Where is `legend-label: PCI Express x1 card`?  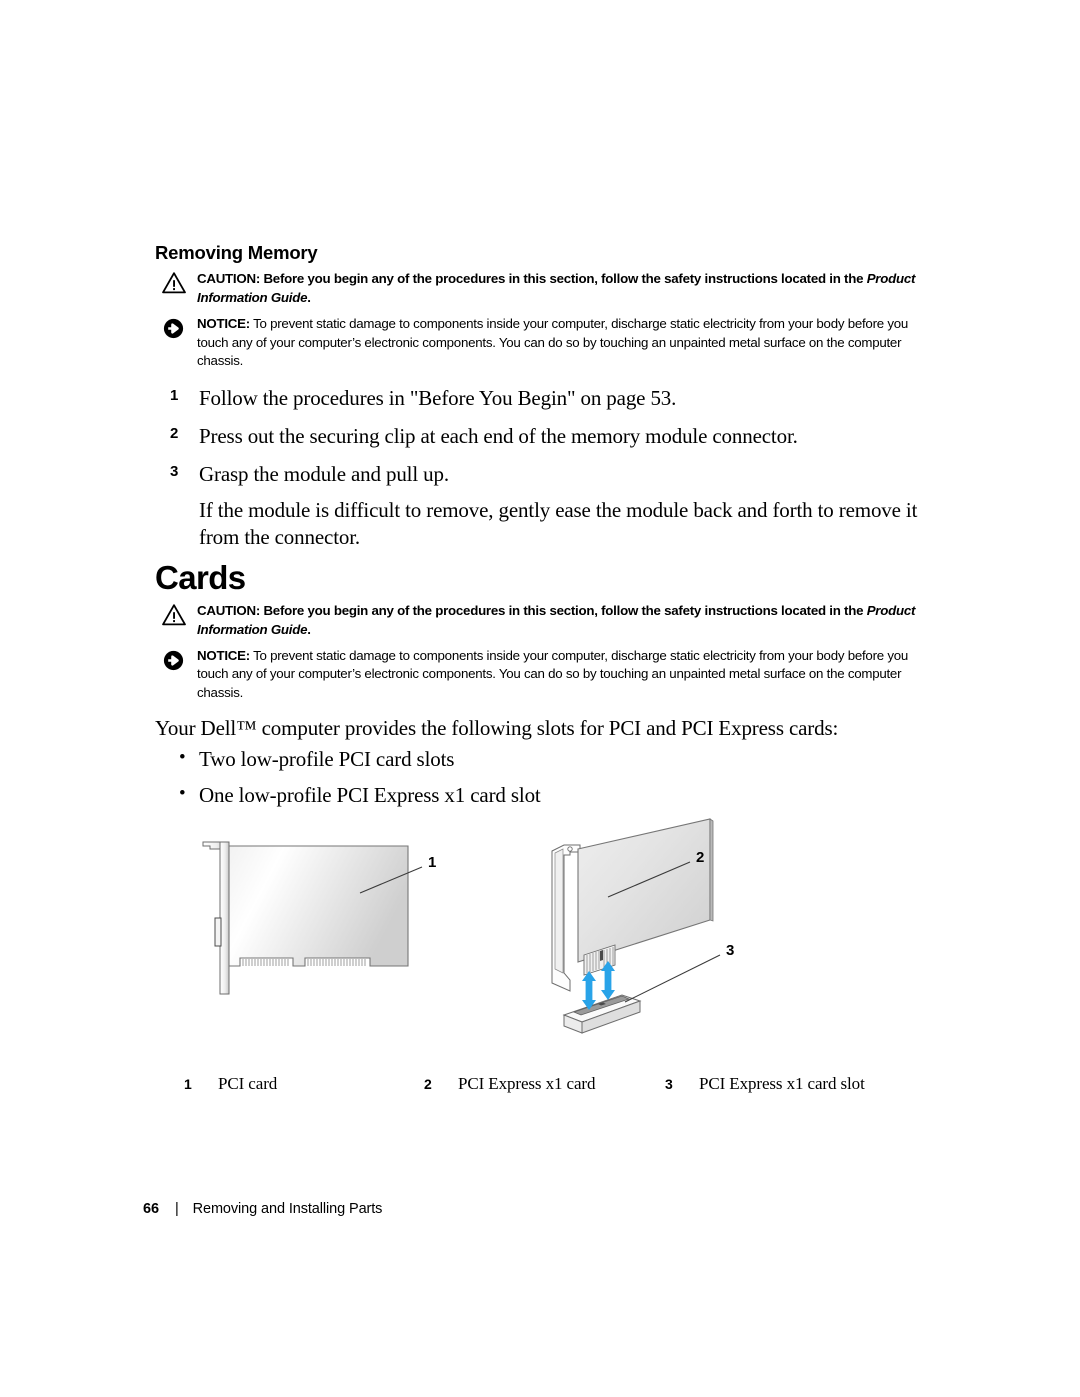
legend-label: PCI Express x1 card is located at coordinates (527, 1083).